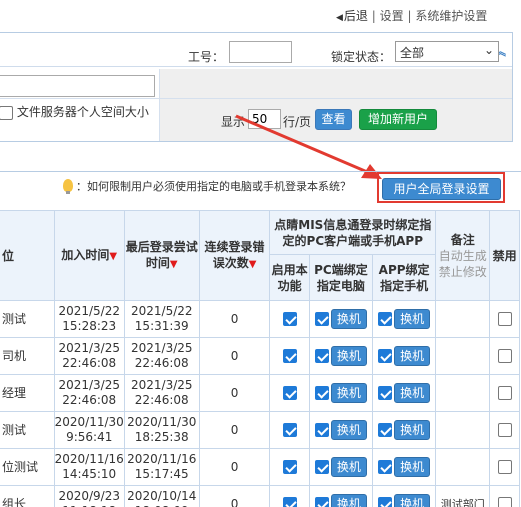 This screenshot has height=507, width=521. I want to click on col-header-last-login: 最后登录尝试时间▼, so click(161, 255).